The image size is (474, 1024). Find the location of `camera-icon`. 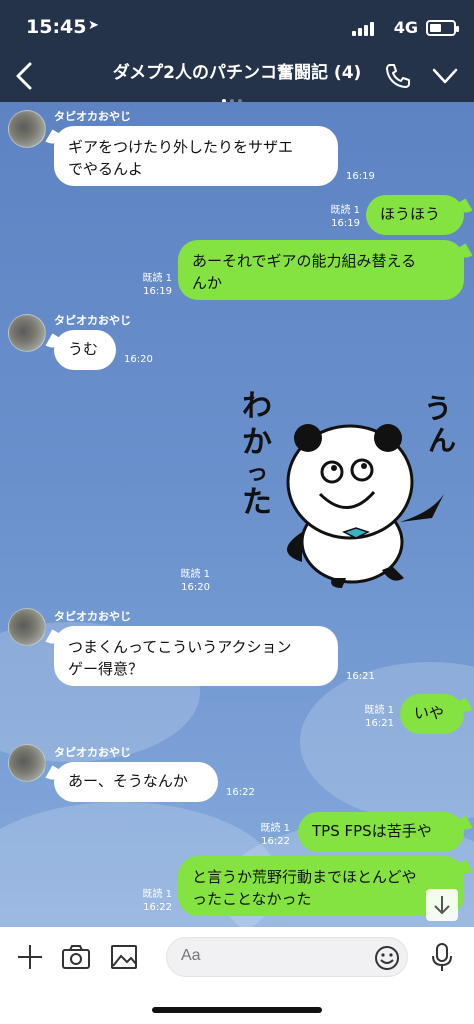

camera-icon is located at coordinates (76, 957).